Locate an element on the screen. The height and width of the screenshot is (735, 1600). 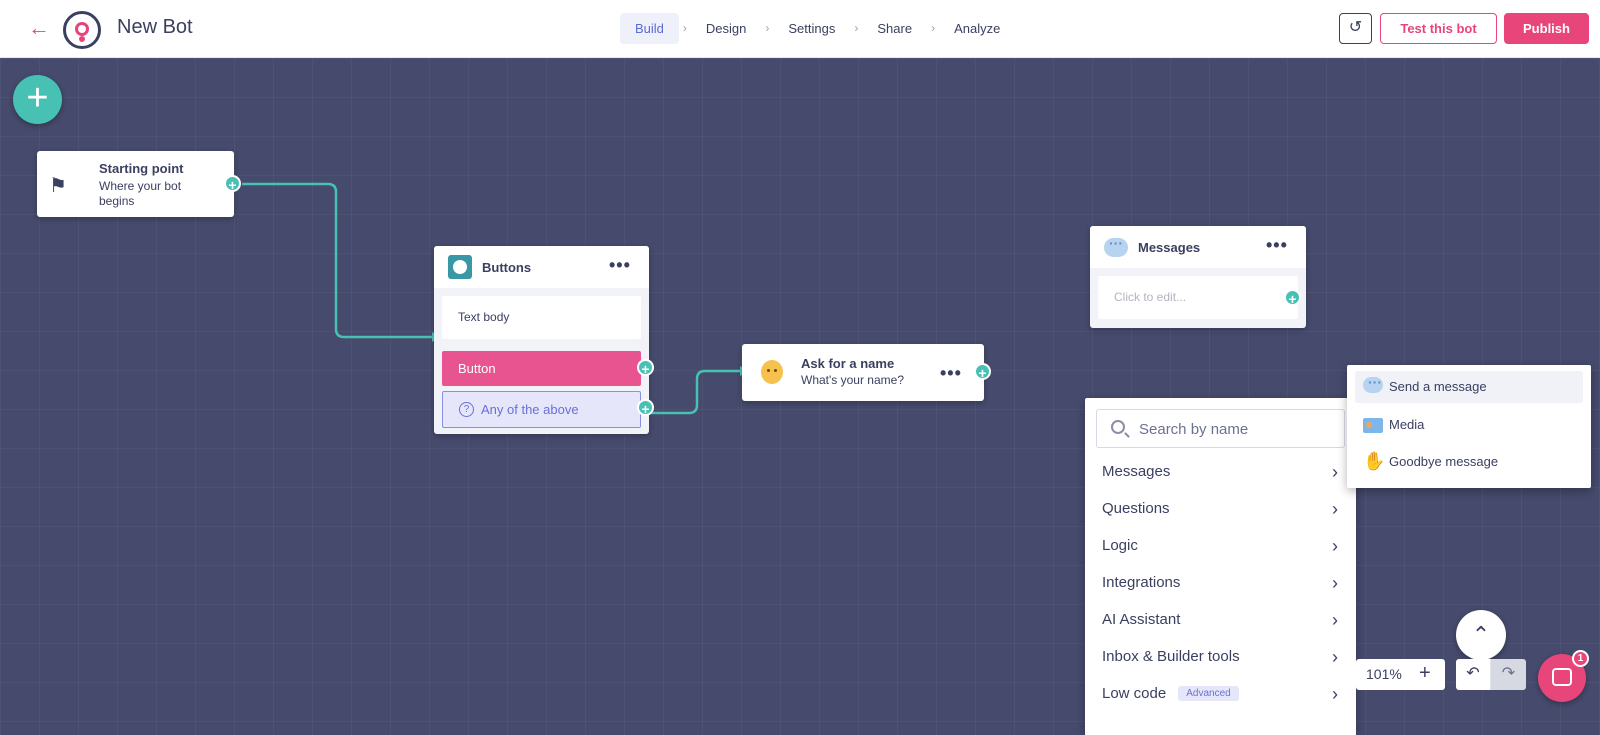
connector-fallback-to-ask is located at coordinates (694, 392).